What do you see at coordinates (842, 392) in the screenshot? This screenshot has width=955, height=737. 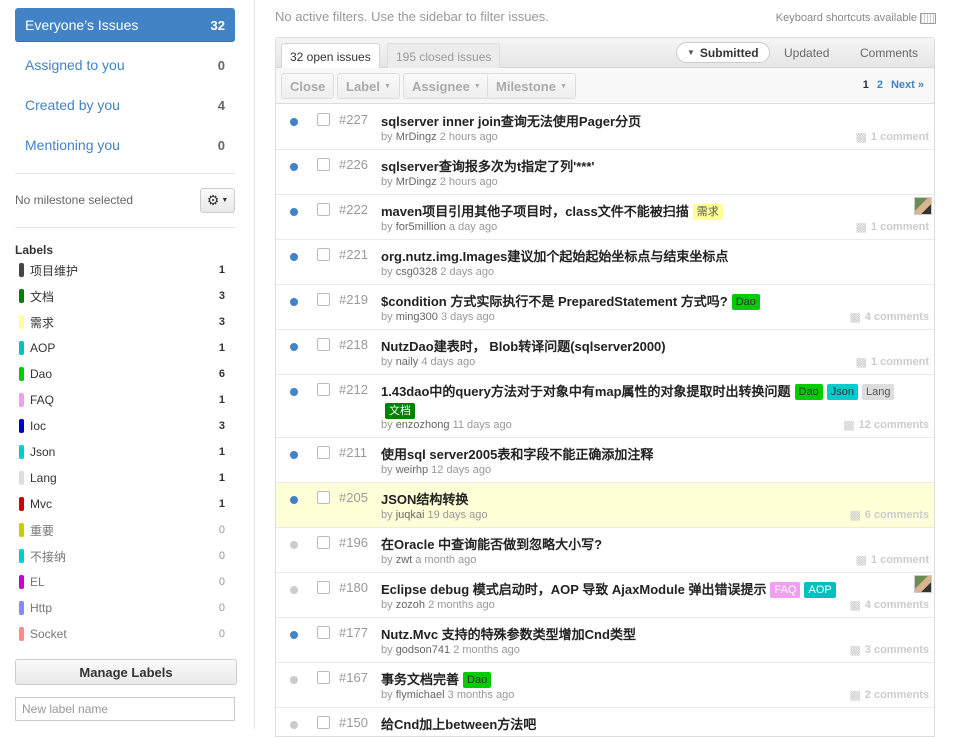 I see `issue-label-tag: Json` at bounding box center [842, 392].